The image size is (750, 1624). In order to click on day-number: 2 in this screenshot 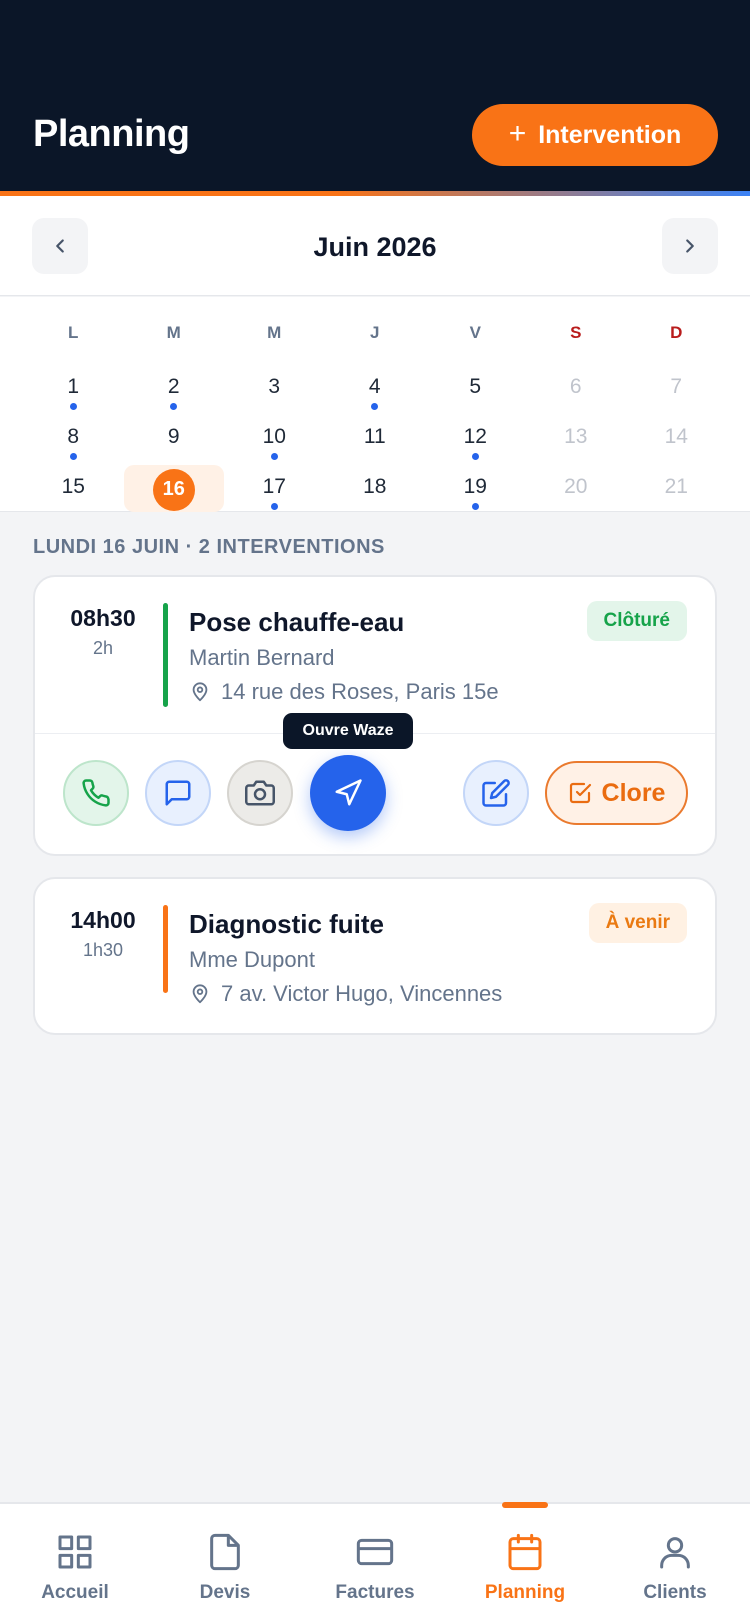, I will do `click(173, 386)`.